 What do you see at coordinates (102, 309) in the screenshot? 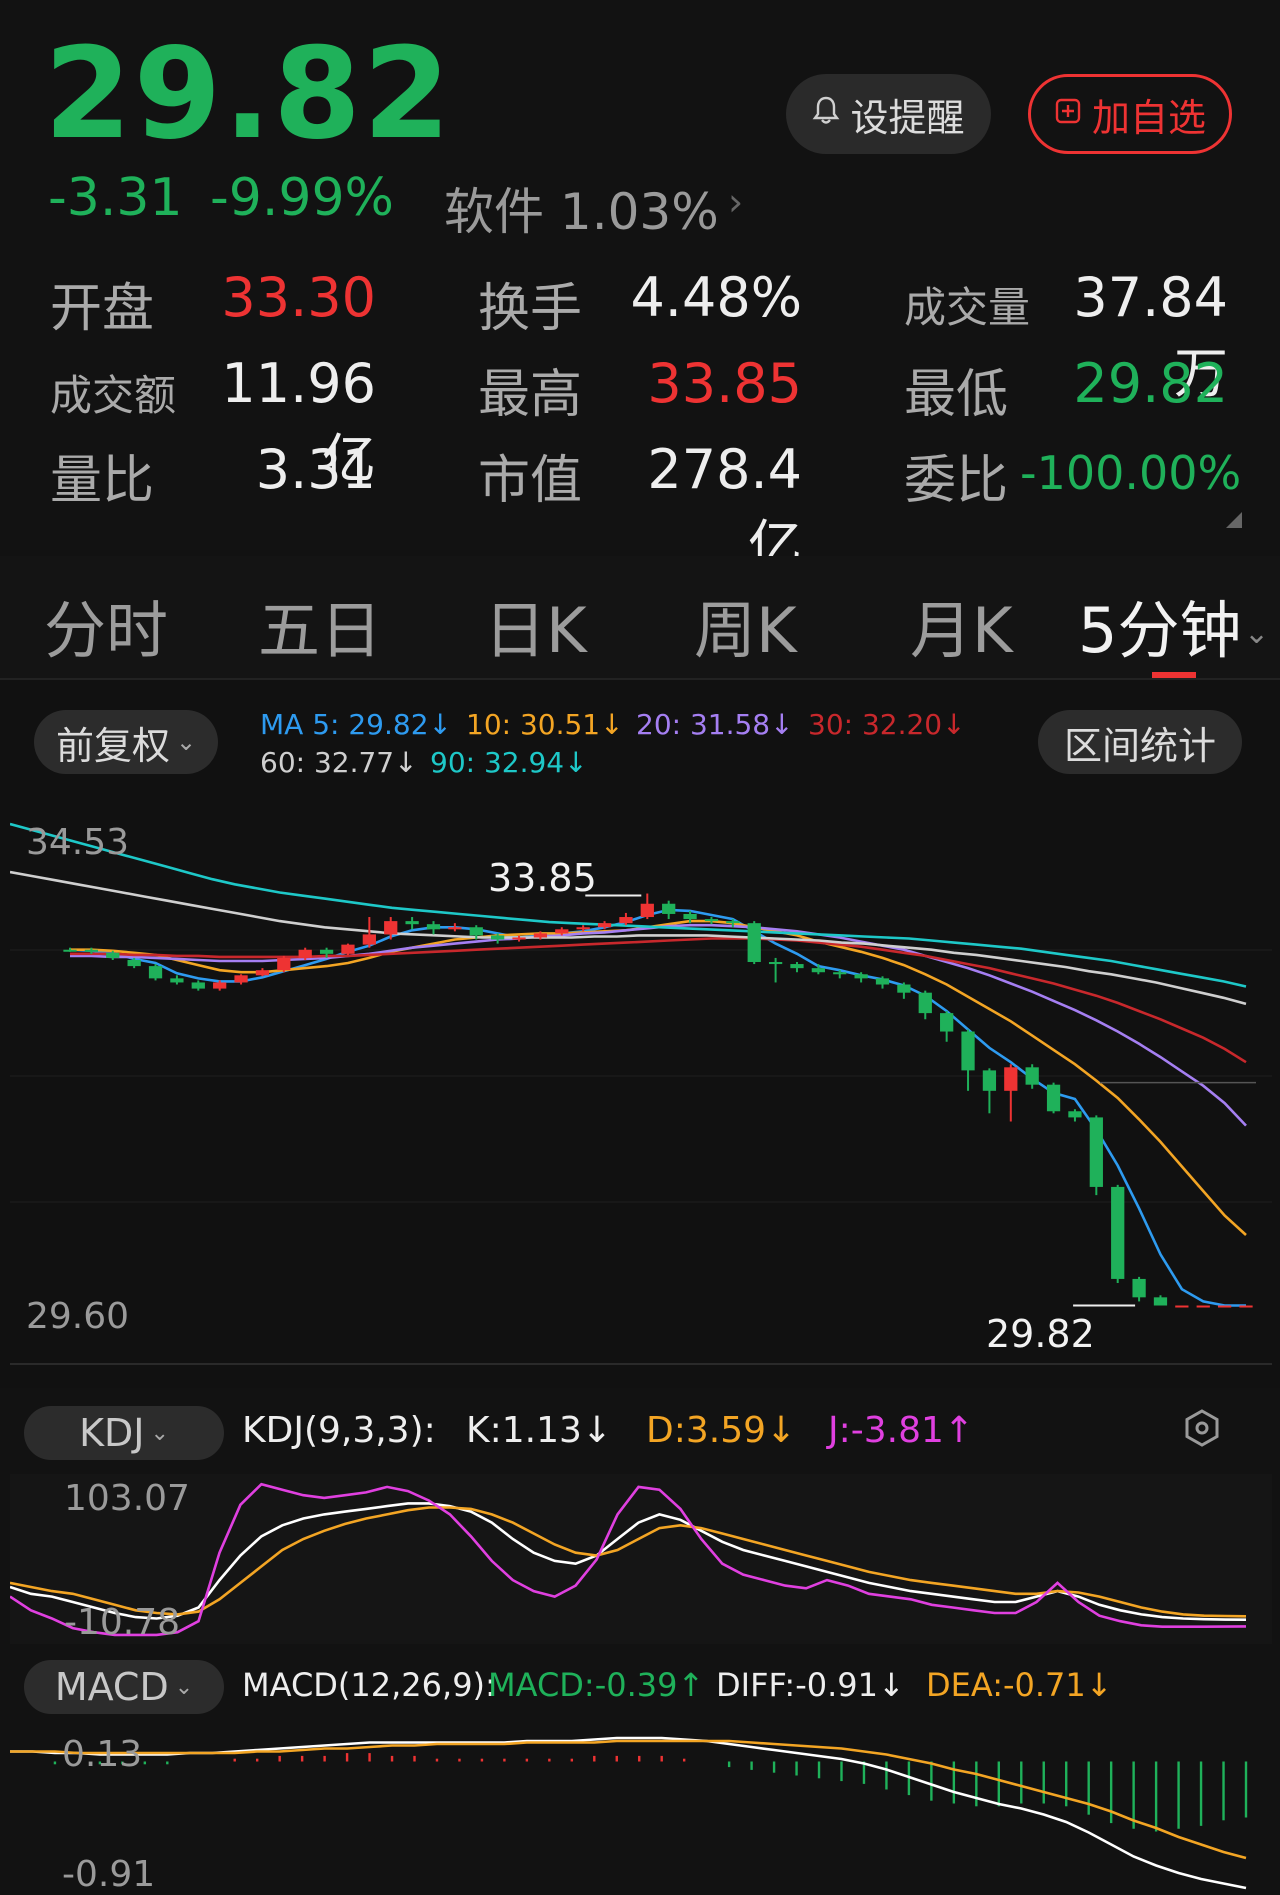
I see `open-label: 开盘` at bounding box center [102, 309].